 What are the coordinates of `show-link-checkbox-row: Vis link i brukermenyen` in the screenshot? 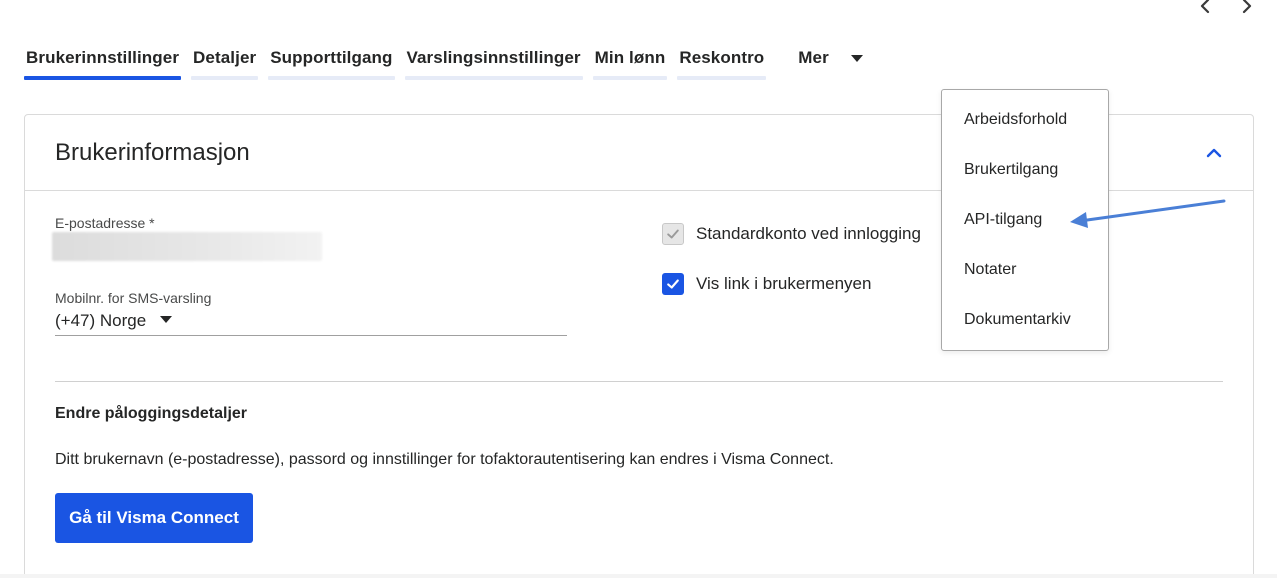 It's located at (766, 284).